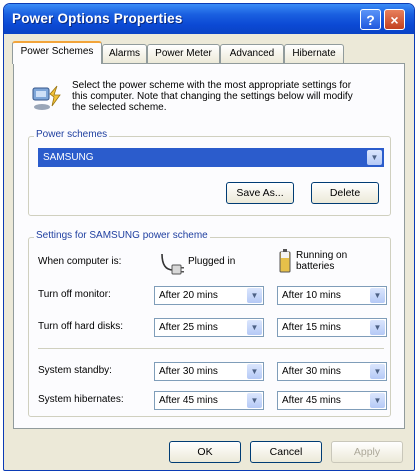  I want to click on tab-label: Advanced, so click(252, 53).